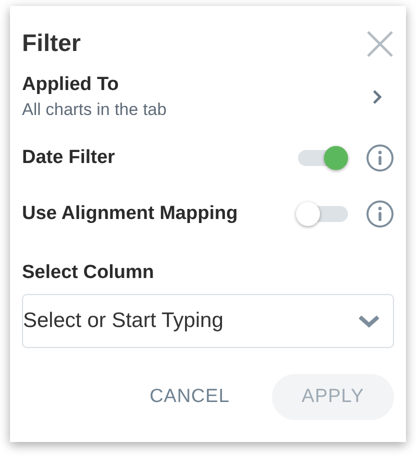  What do you see at coordinates (208, 321) in the screenshot?
I see `column-select: Select or Start Typing` at bounding box center [208, 321].